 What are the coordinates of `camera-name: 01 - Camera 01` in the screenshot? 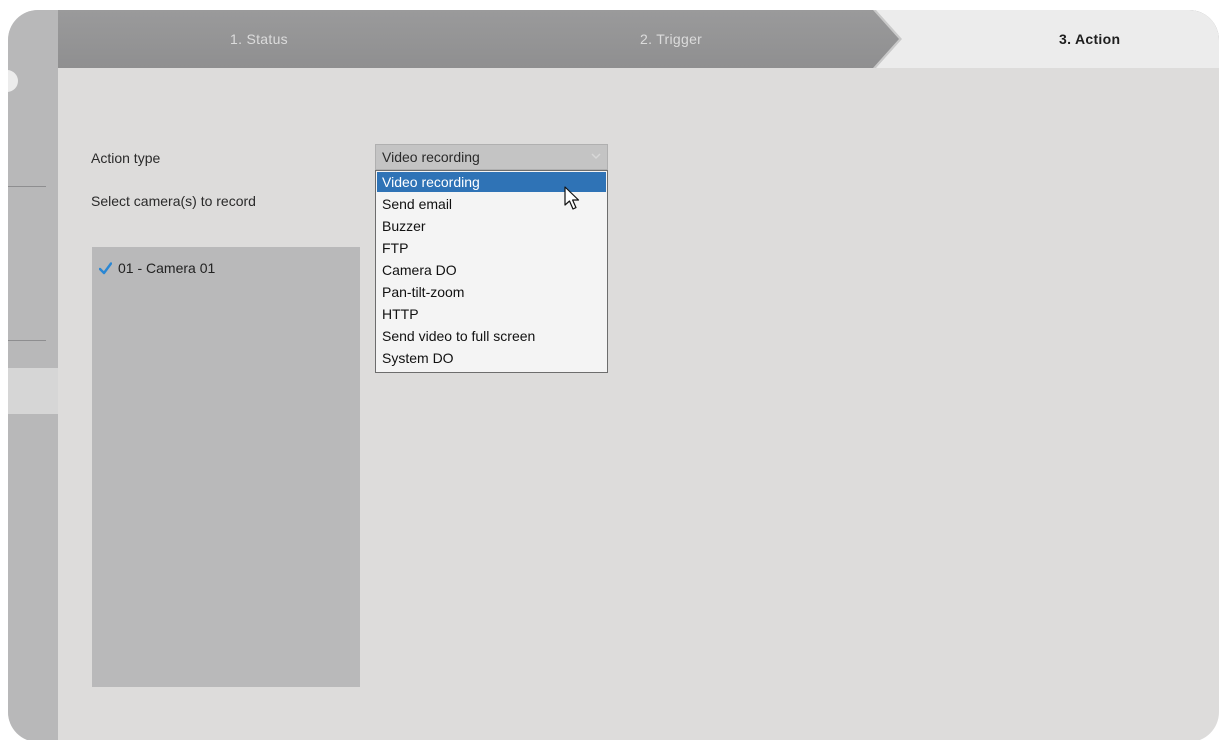 It's located at (167, 268).